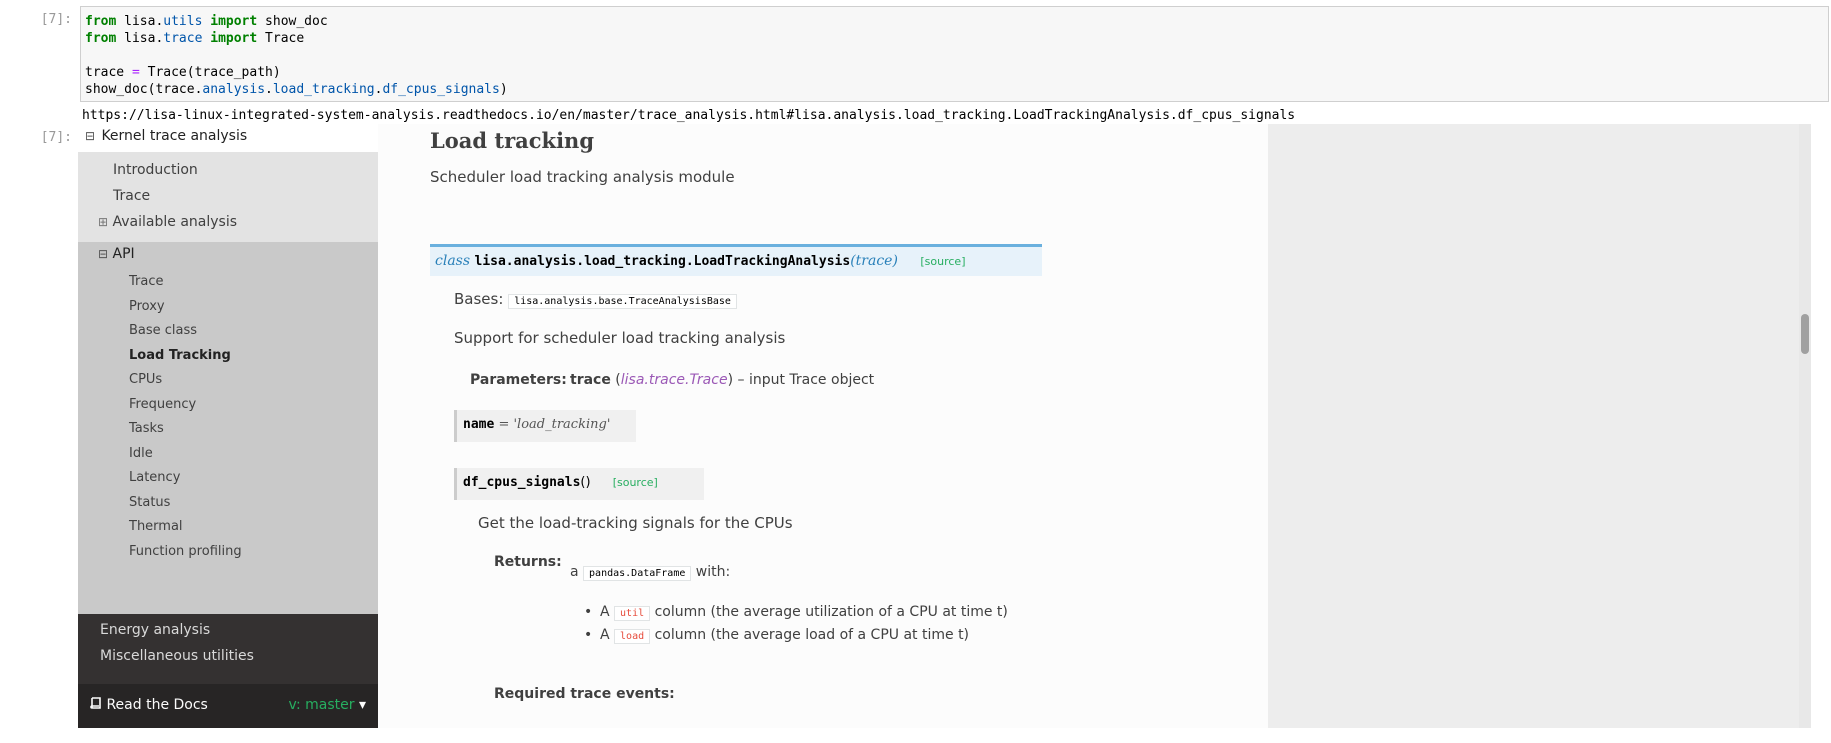 Image resolution: width=1831 pixels, height=743 pixels. What do you see at coordinates (874, 261) in the screenshot?
I see `class-param: trace` at bounding box center [874, 261].